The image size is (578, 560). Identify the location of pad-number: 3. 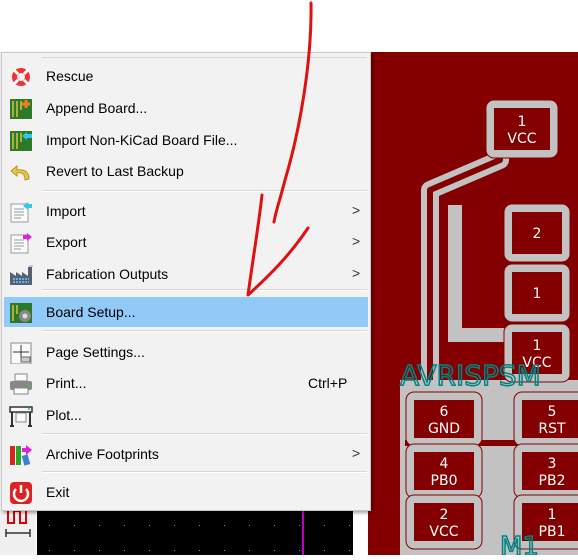
(552, 464).